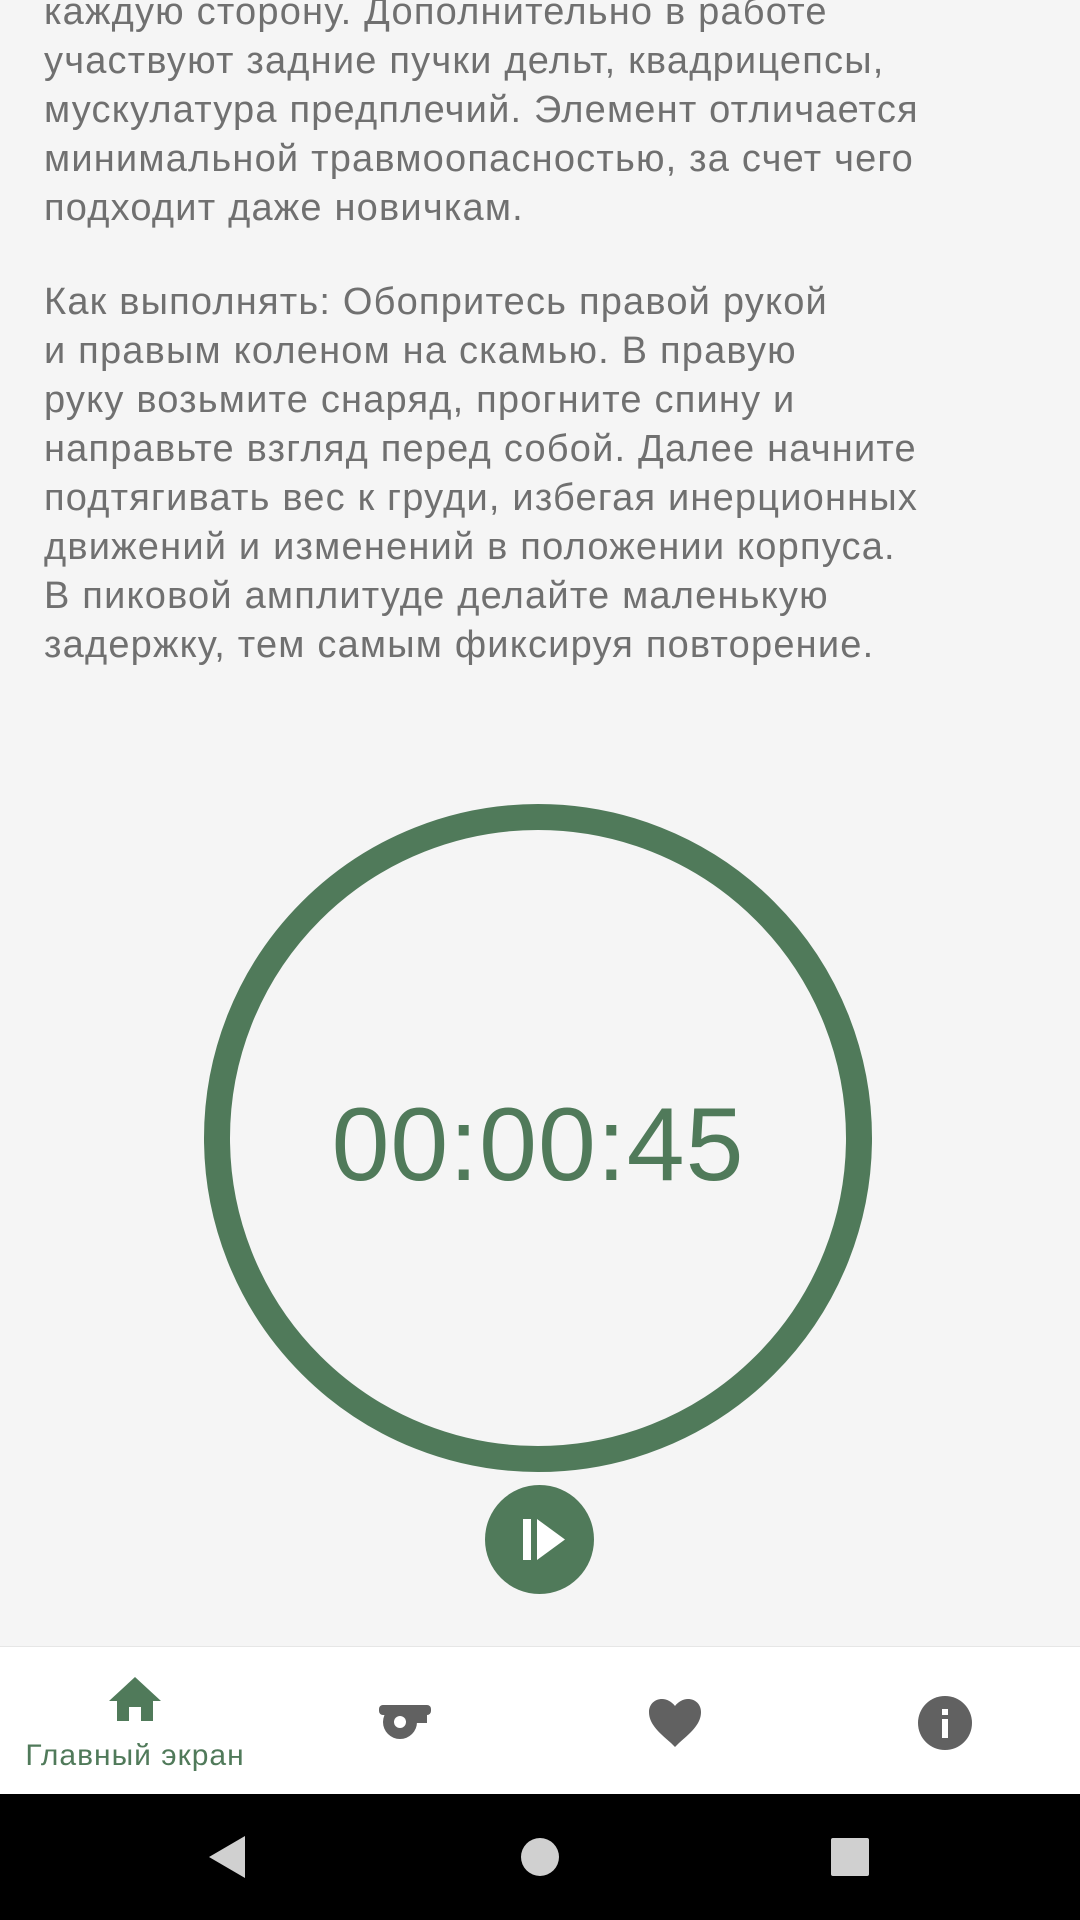  I want to click on home-icon, so click(135, 1699).